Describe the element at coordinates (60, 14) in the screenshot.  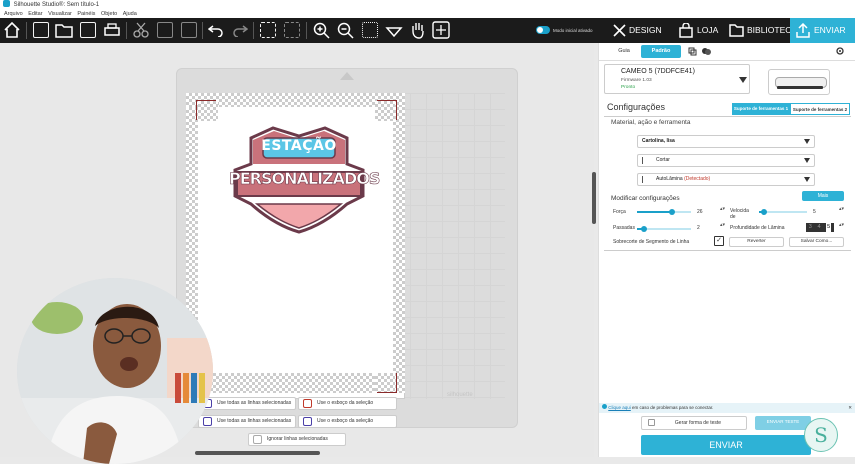
I see `menu-visualizar: Visualizar` at that location.